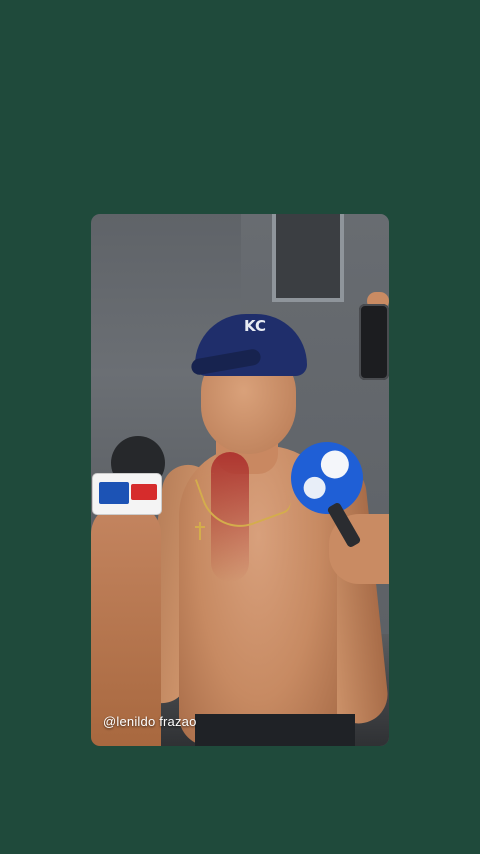 This screenshot has width=480, height=854. What do you see at coordinates (255, 326) in the screenshot?
I see `cap-logo: KC` at bounding box center [255, 326].